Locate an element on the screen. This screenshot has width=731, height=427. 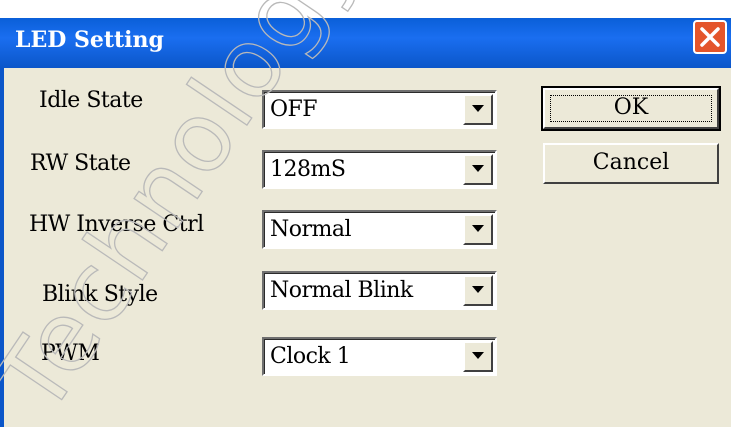
rw-state-dropdown-button is located at coordinates (478, 169).